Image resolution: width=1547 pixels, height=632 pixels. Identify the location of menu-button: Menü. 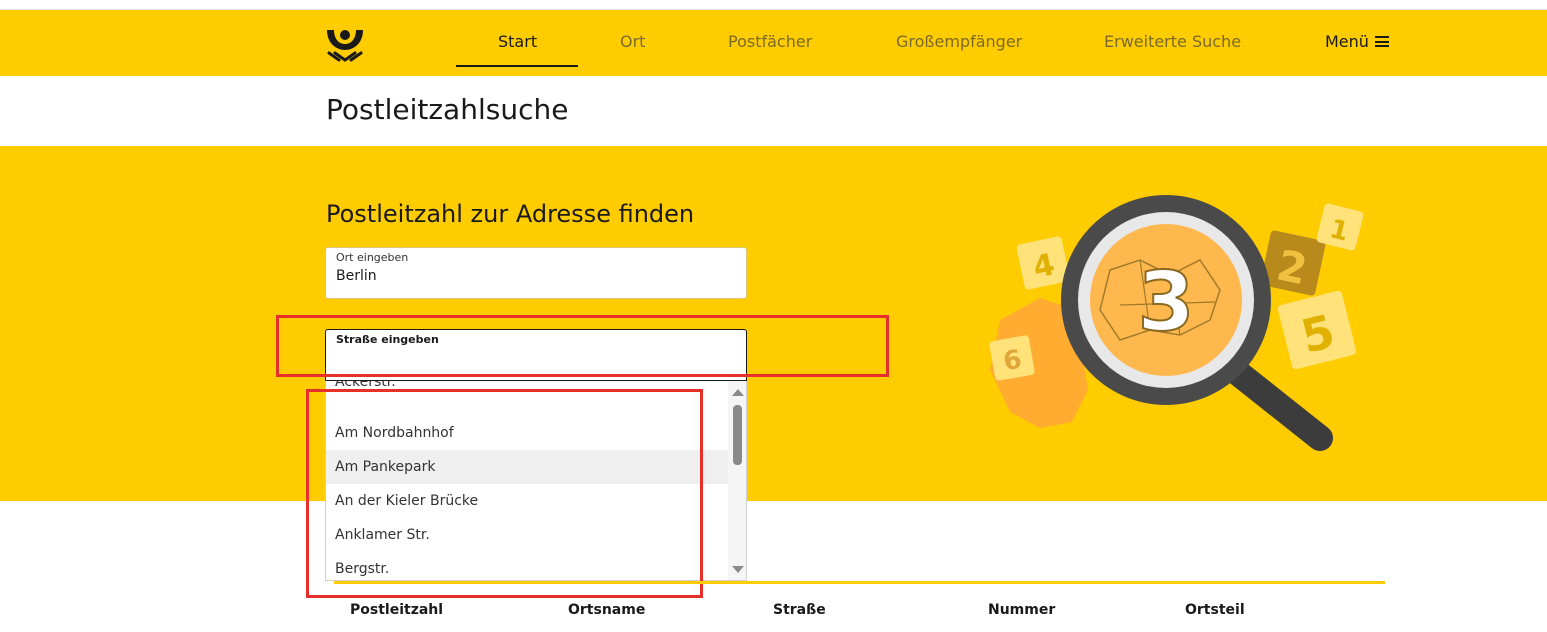
(1357, 41).